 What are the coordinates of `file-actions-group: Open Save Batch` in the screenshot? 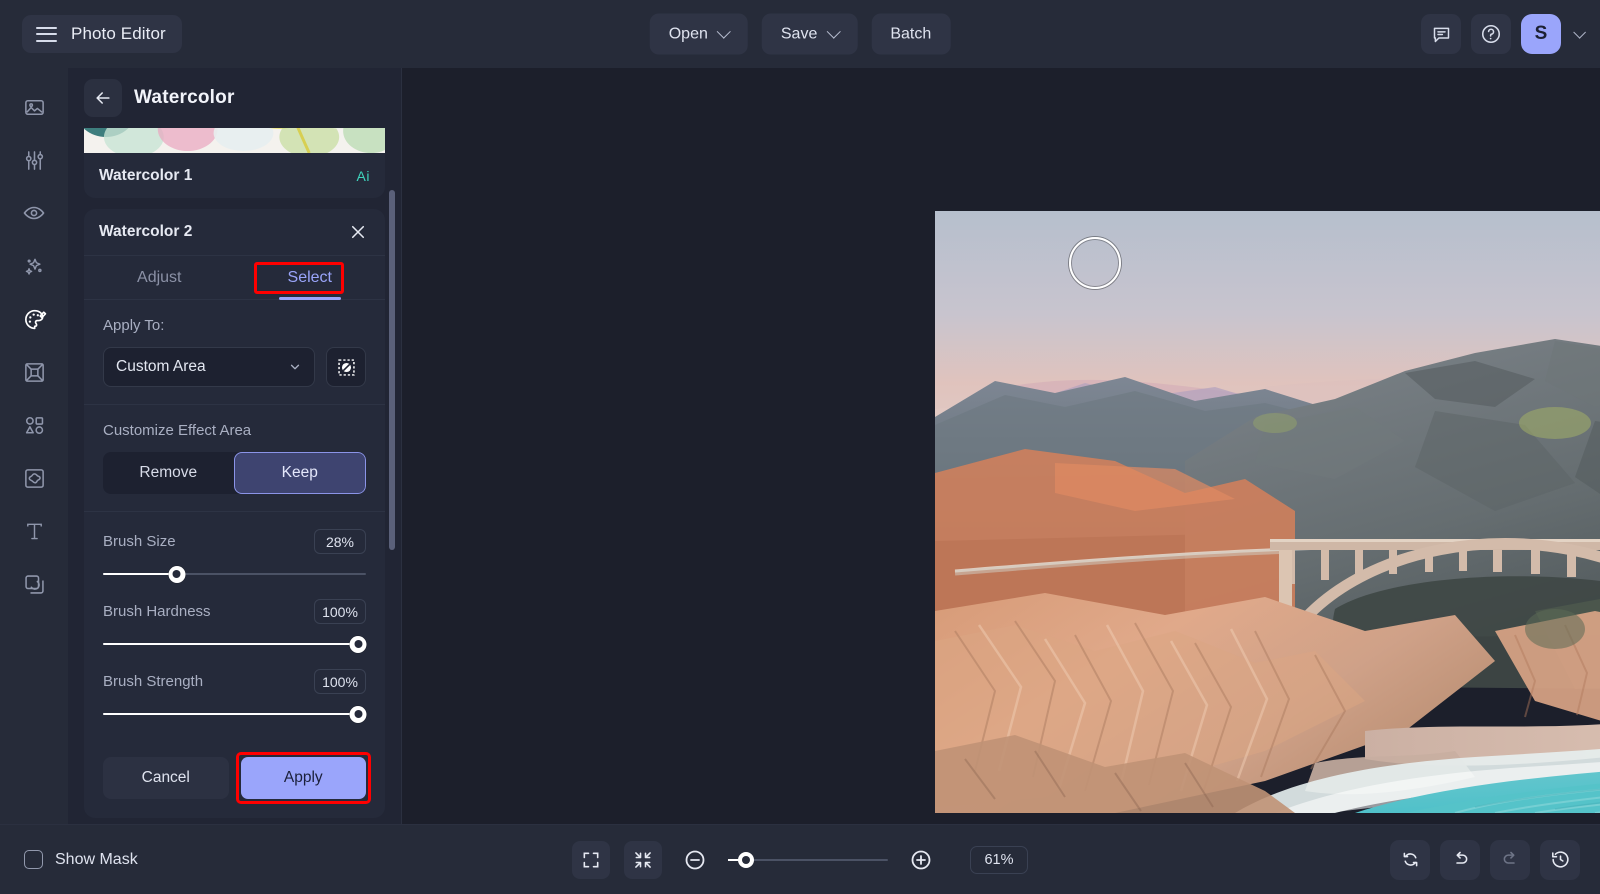 It's located at (800, 34).